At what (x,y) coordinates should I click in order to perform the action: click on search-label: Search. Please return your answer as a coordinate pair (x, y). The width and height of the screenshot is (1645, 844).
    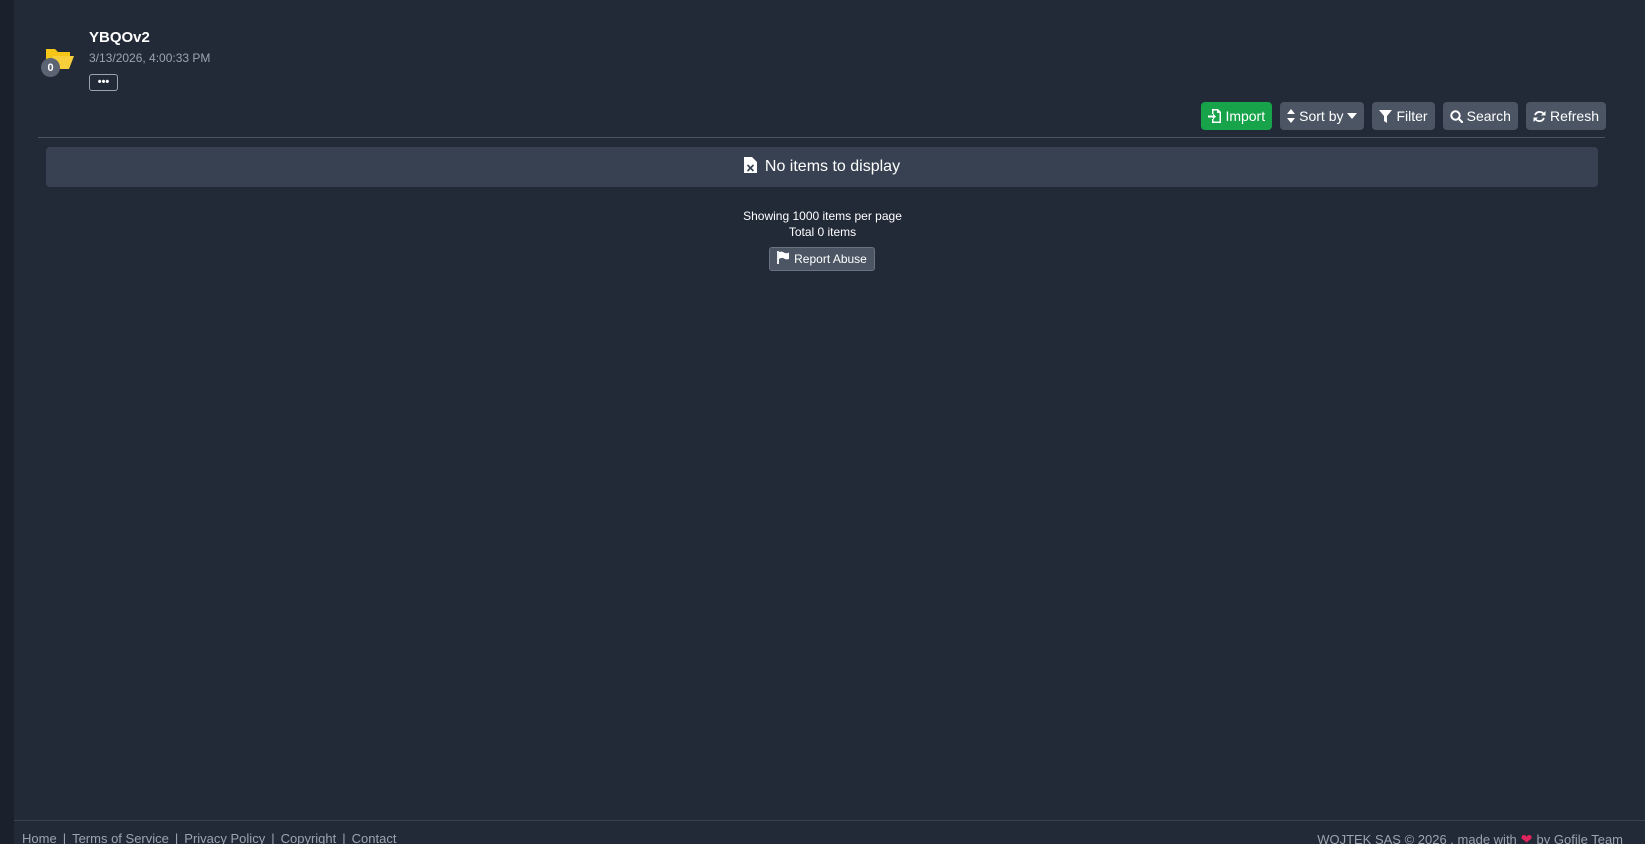
    Looking at the image, I should click on (1488, 116).